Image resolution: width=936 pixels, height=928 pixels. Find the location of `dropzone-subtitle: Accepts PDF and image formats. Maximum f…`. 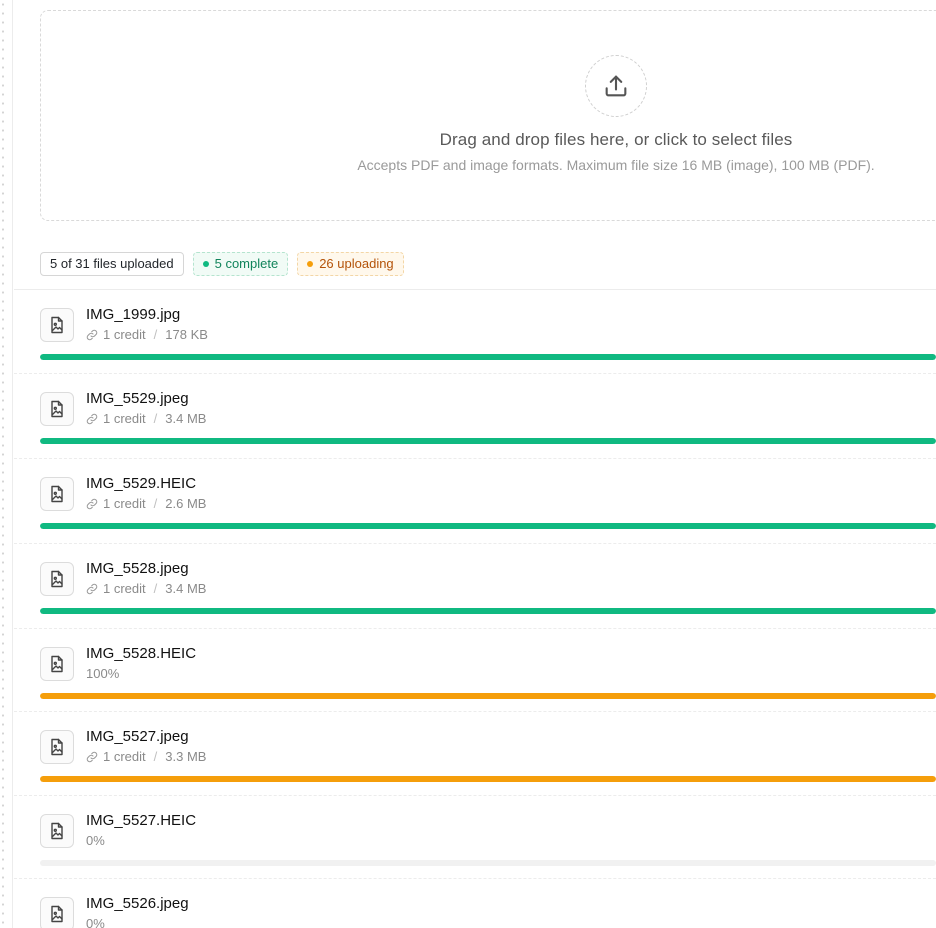

dropzone-subtitle: Accepts PDF and image formats. Maximum f… is located at coordinates (616, 165).